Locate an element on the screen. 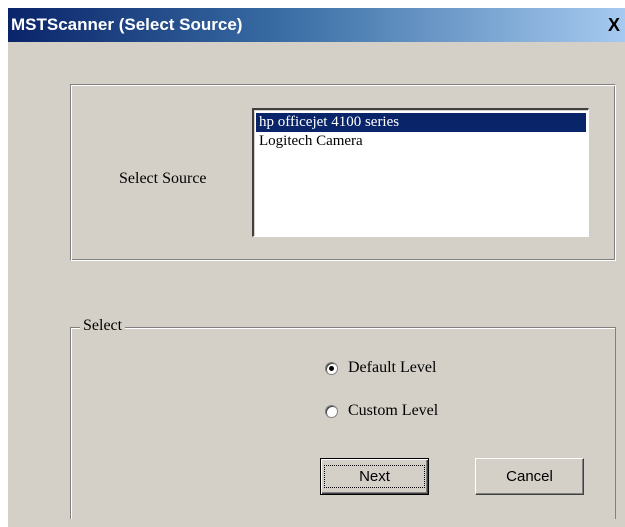 This screenshot has width=625, height=527. default-level-option: Default Level is located at coordinates (380, 368).